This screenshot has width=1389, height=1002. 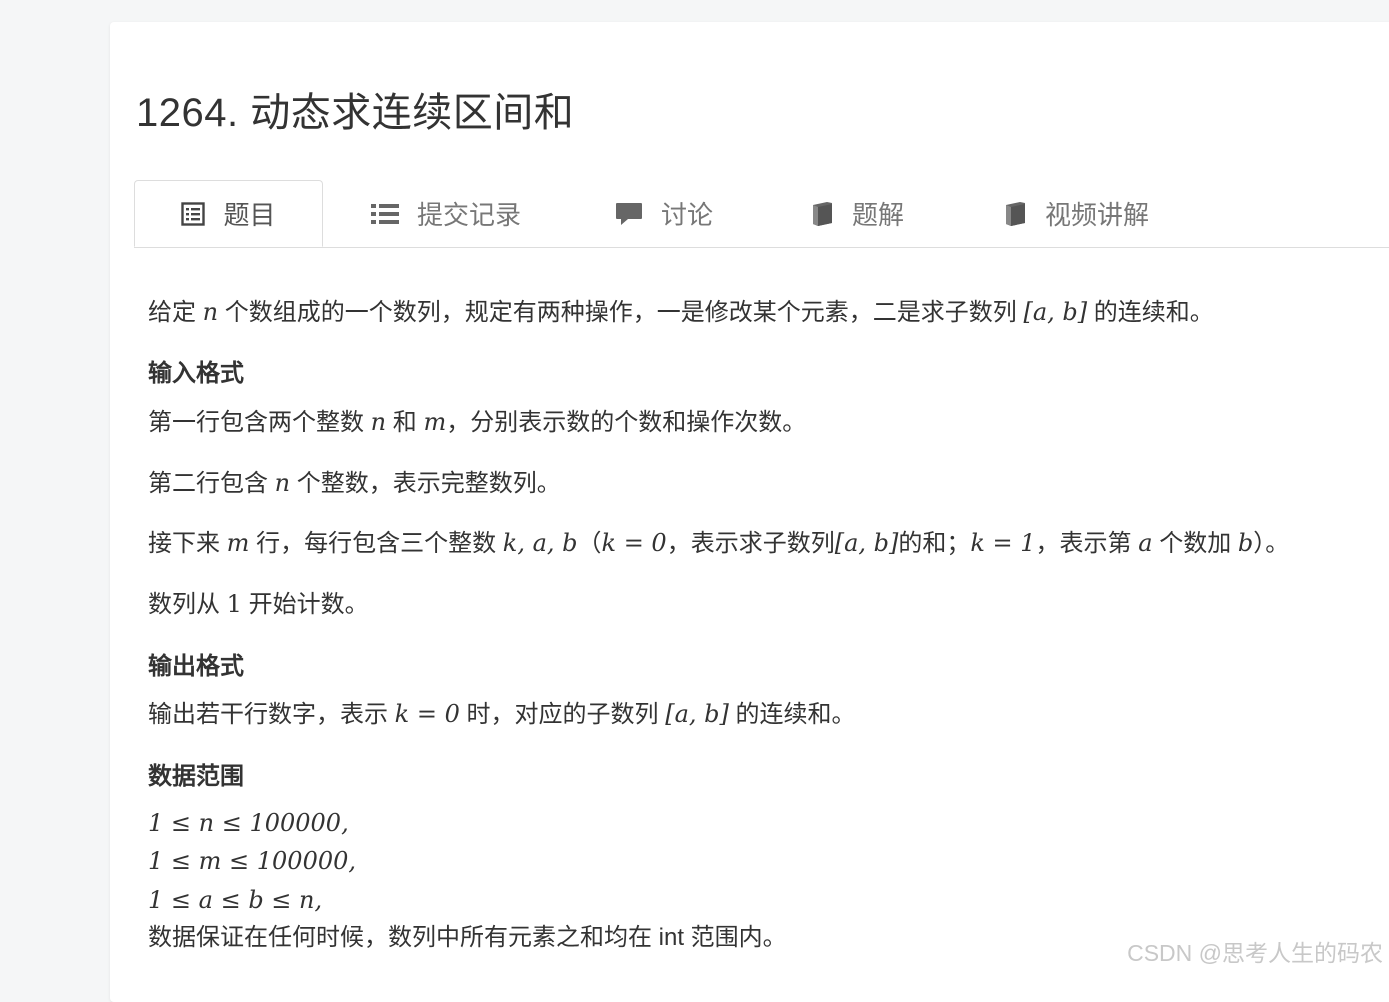 I want to click on input-format-heading: 输入格式, so click(x=196, y=373).